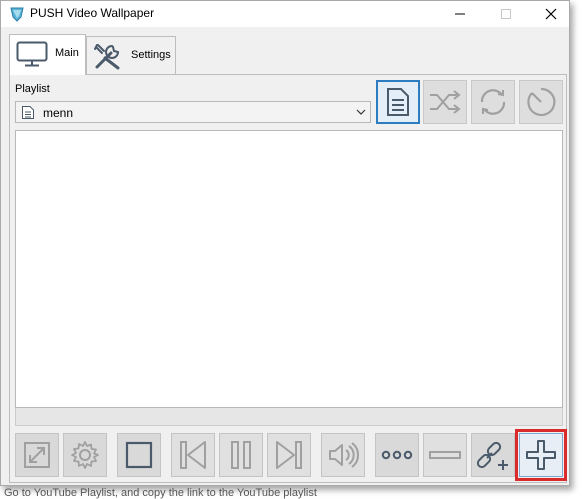  I want to click on playlist-label: Playlist, so click(32, 89).